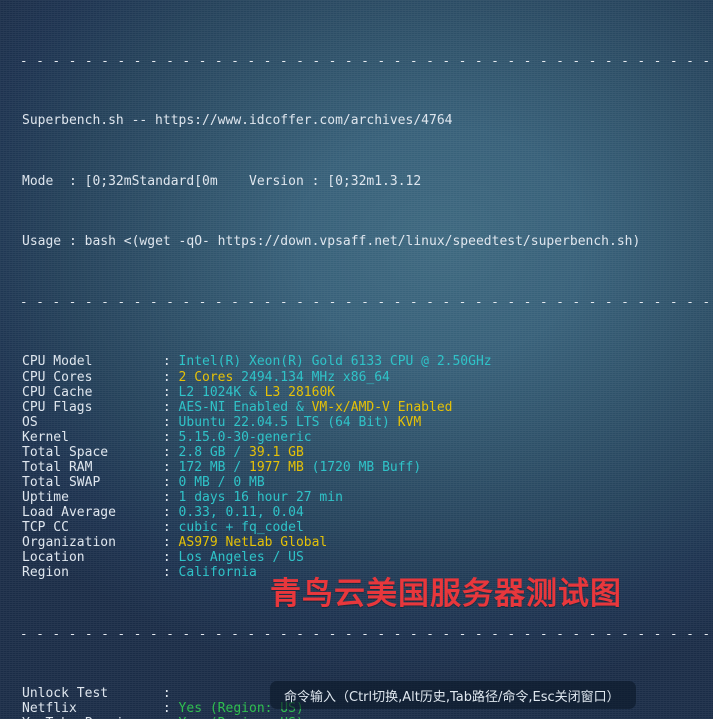 Image resolution: width=713 pixels, height=719 pixels. What do you see at coordinates (100, 497) in the screenshot?
I see `sysinfo-label: Uptime :` at bounding box center [100, 497].